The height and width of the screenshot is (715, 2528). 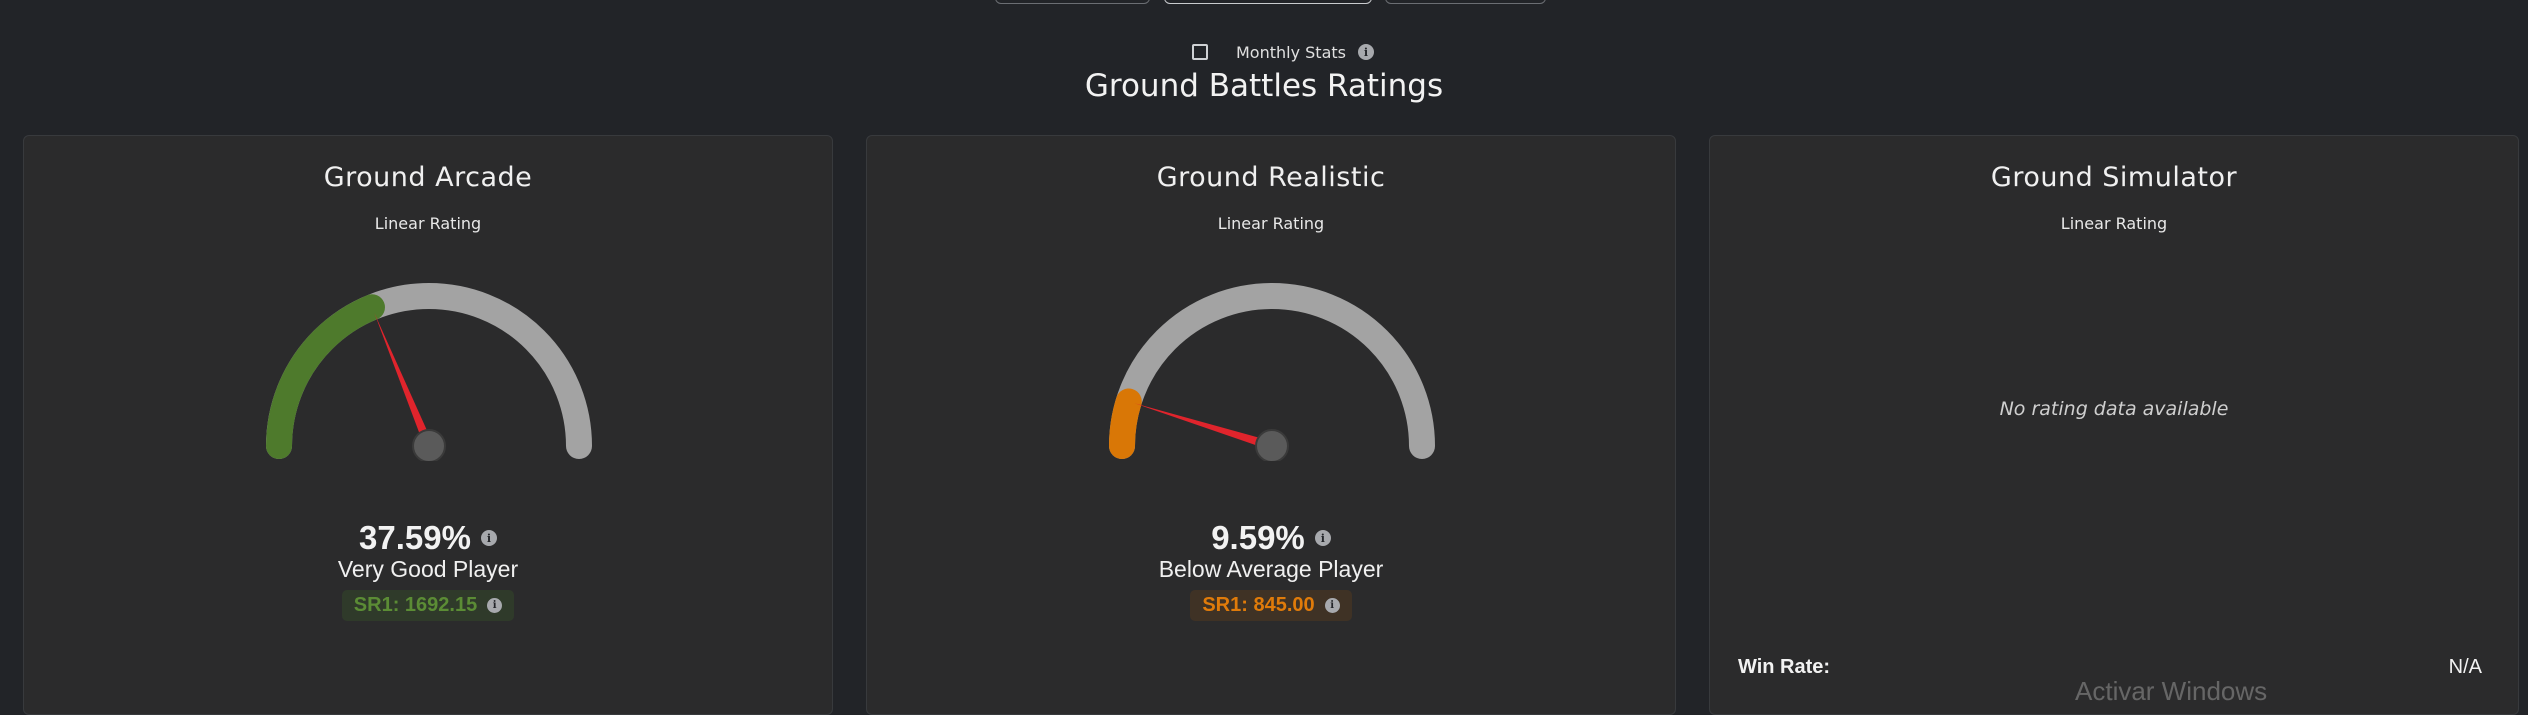 What do you see at coordinates (1271, 177) in the screenshot?
I see `card-title: Ground Realistic` at bounding box center [1271, 177].